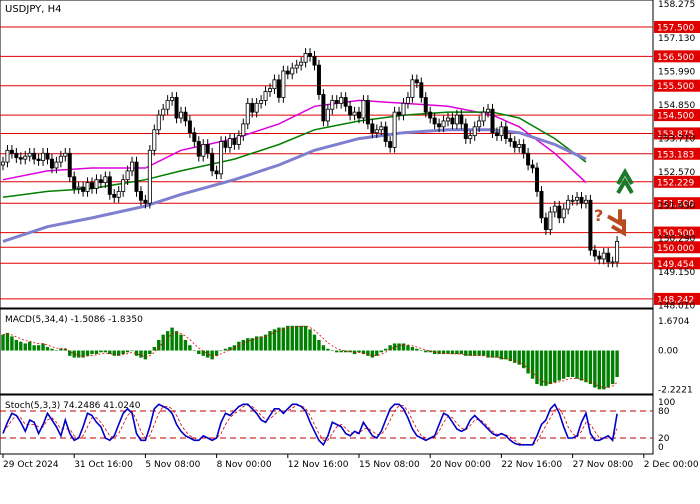  I want to click on chart-title: USDJPY, H4, so click(33, 9).